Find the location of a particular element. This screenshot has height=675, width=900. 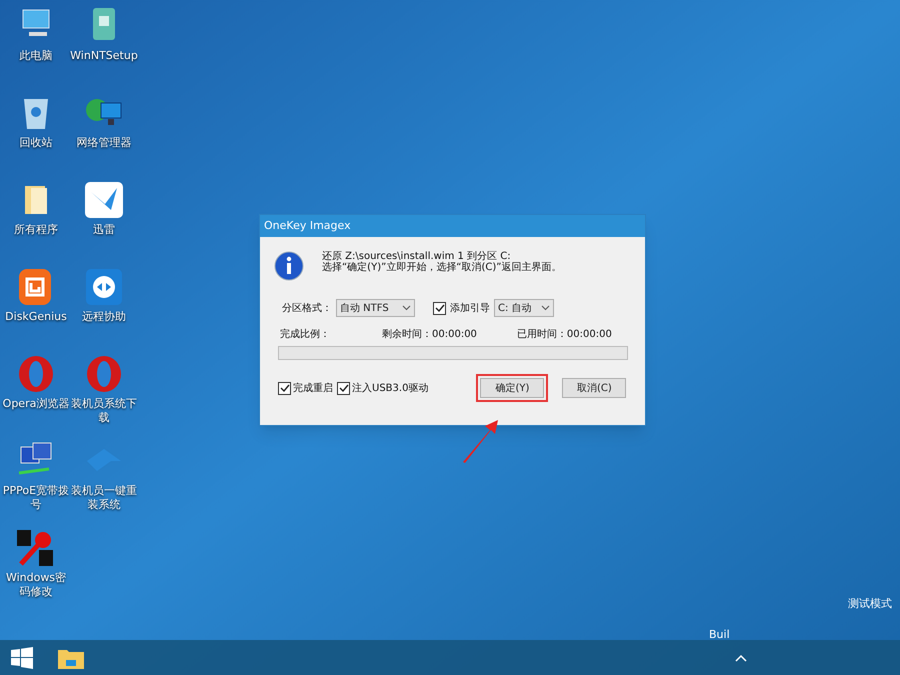

remaining-label: 剩余时间： is located at coordinates (407, 335).